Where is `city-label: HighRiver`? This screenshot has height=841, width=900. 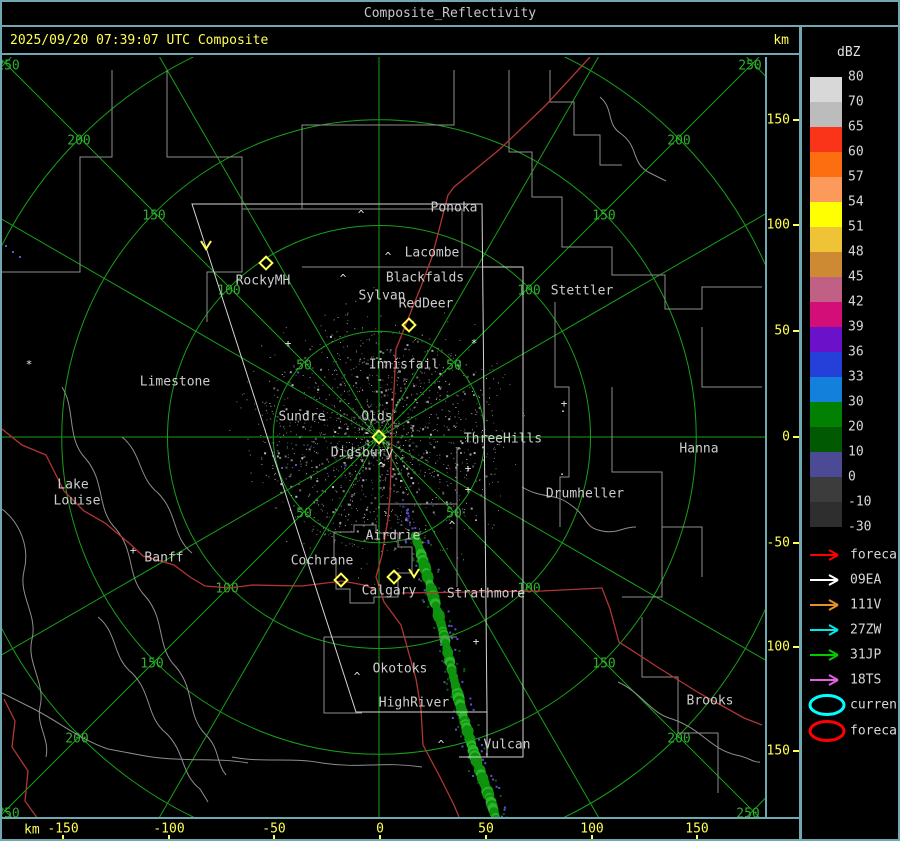
city-label: HighRiver is located at coordinates (414, 703).